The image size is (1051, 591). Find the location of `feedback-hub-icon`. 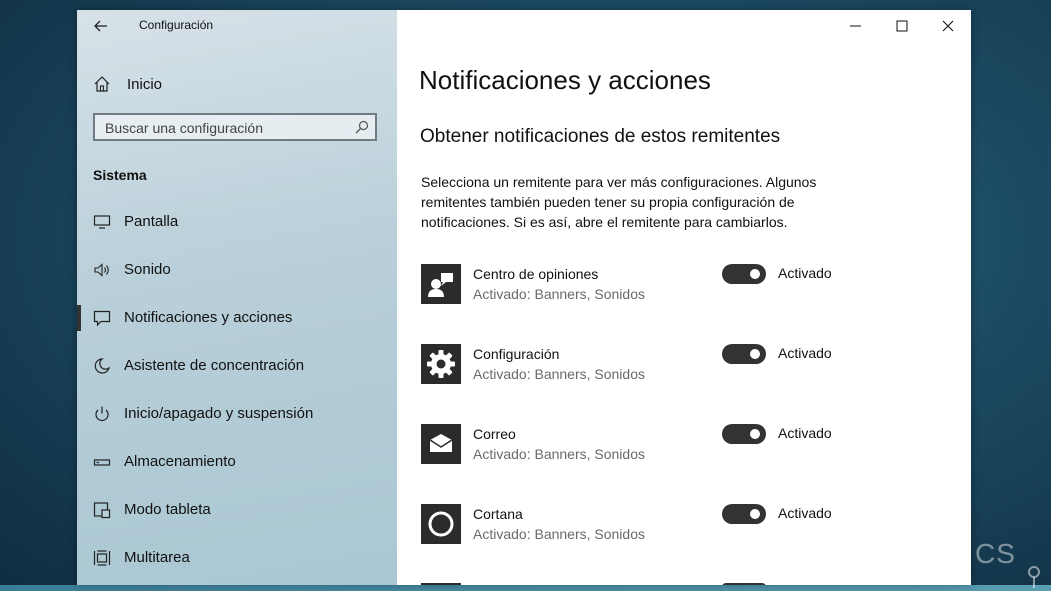

feedback-hub-icon is located at coordinates (441, 284).